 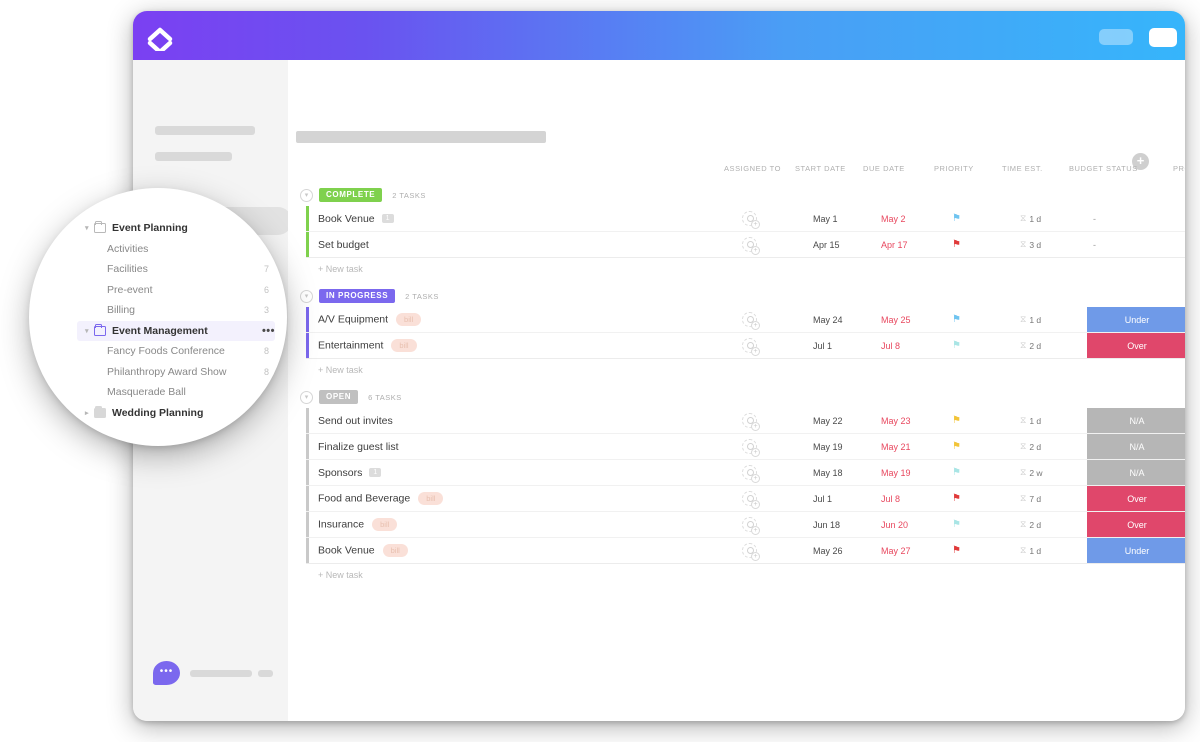 What do you see at coordinates (820, 168) in the screenshot?
I see `column-header-start-date: START DATE` at bounding box center [820, 168].